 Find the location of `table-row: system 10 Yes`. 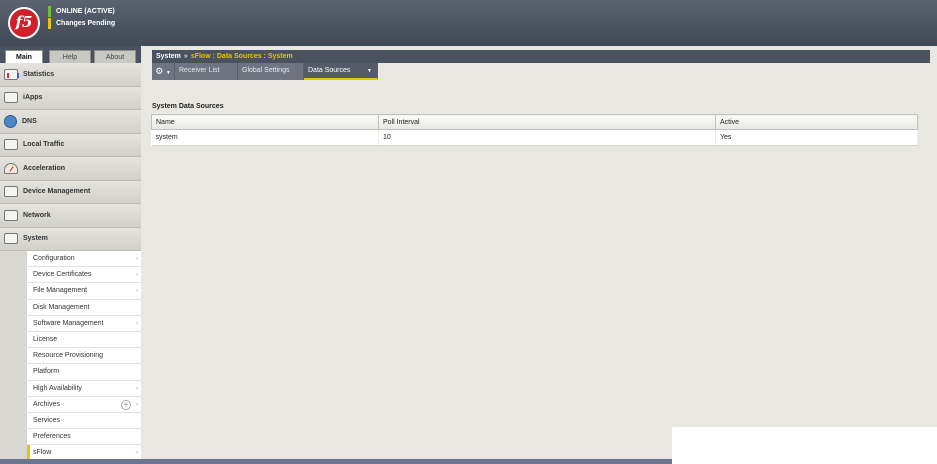

table-row: system 10 Yes is located at coordinates (534, 137).